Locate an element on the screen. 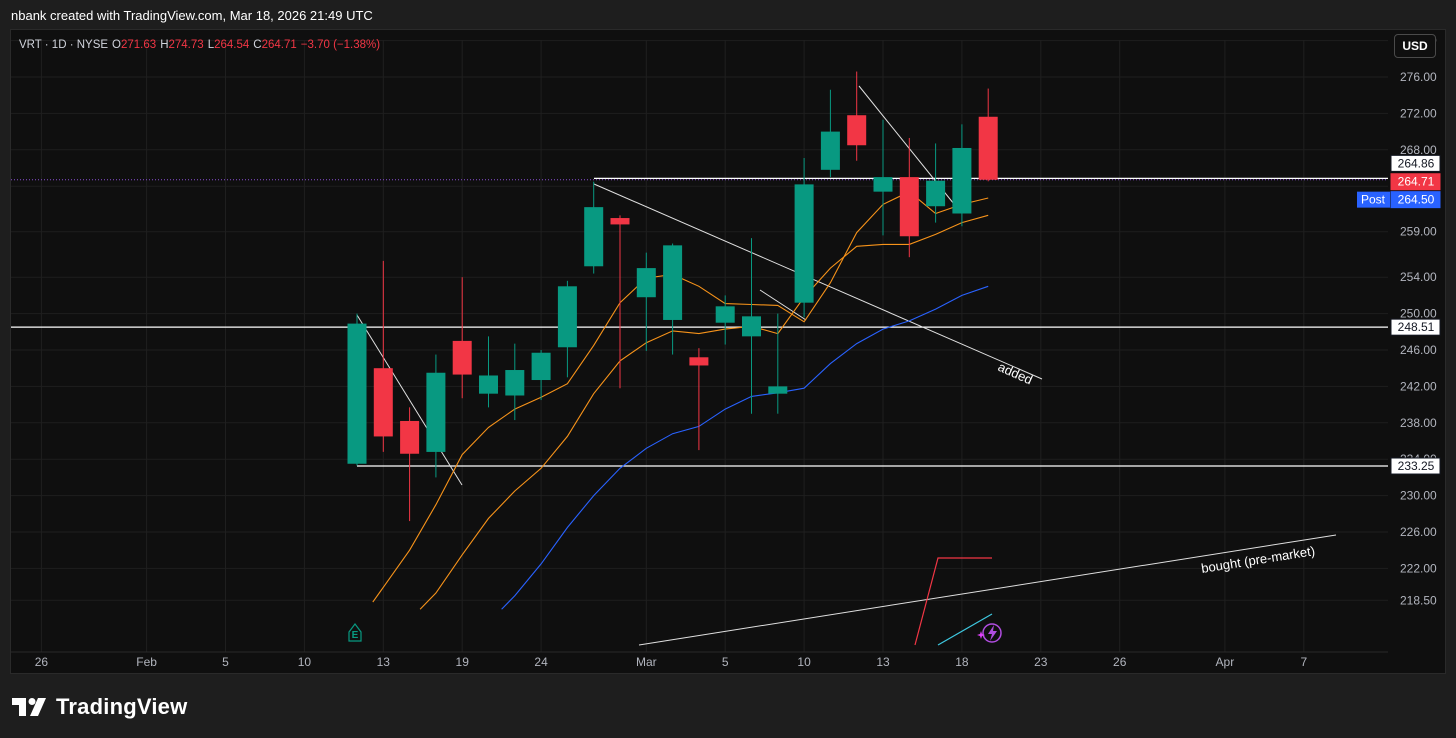  legend-symbol: VRT · 1D · NYSE is located at coordinates (64, 45).